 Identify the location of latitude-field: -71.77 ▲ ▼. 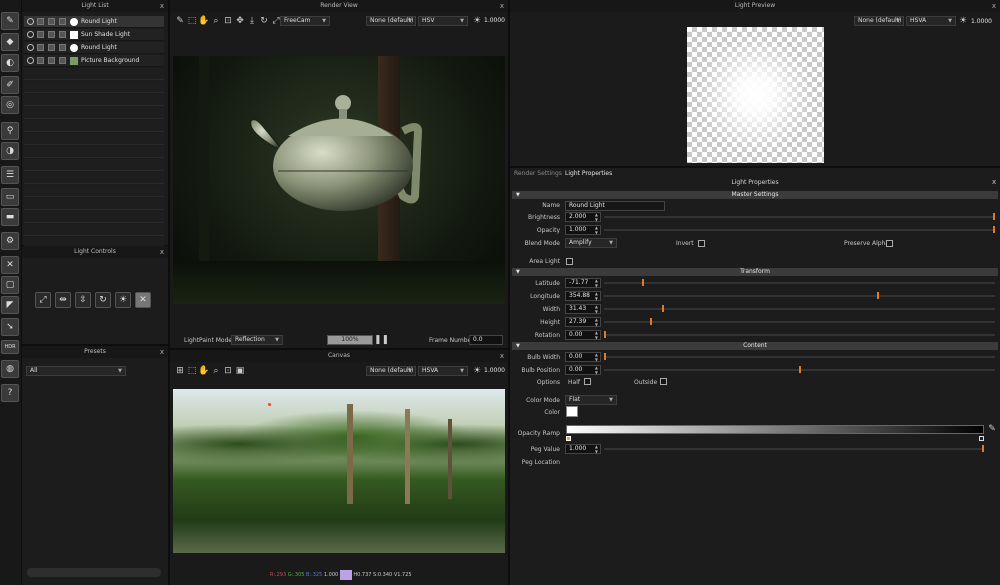
(583, 283).